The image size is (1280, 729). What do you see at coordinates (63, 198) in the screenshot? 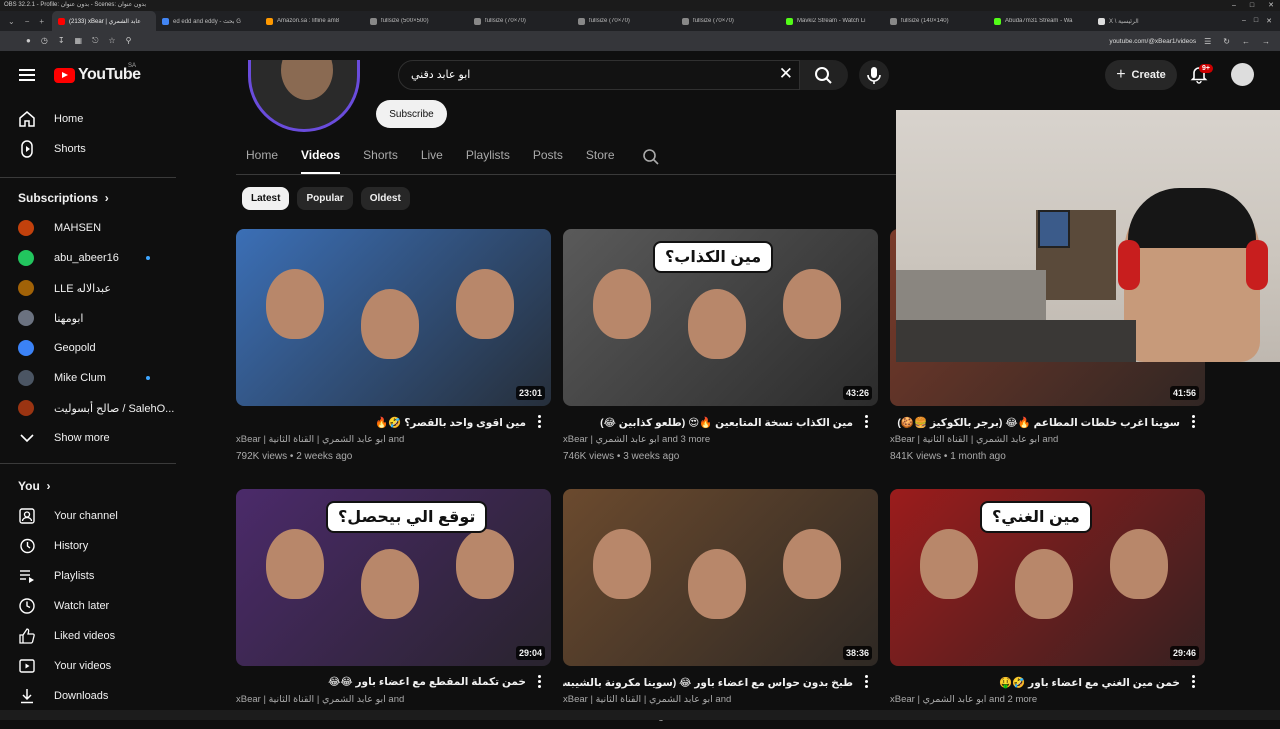
I see `subscriptions-heading: Subscriptions ›` at bounding box center [63, 198].